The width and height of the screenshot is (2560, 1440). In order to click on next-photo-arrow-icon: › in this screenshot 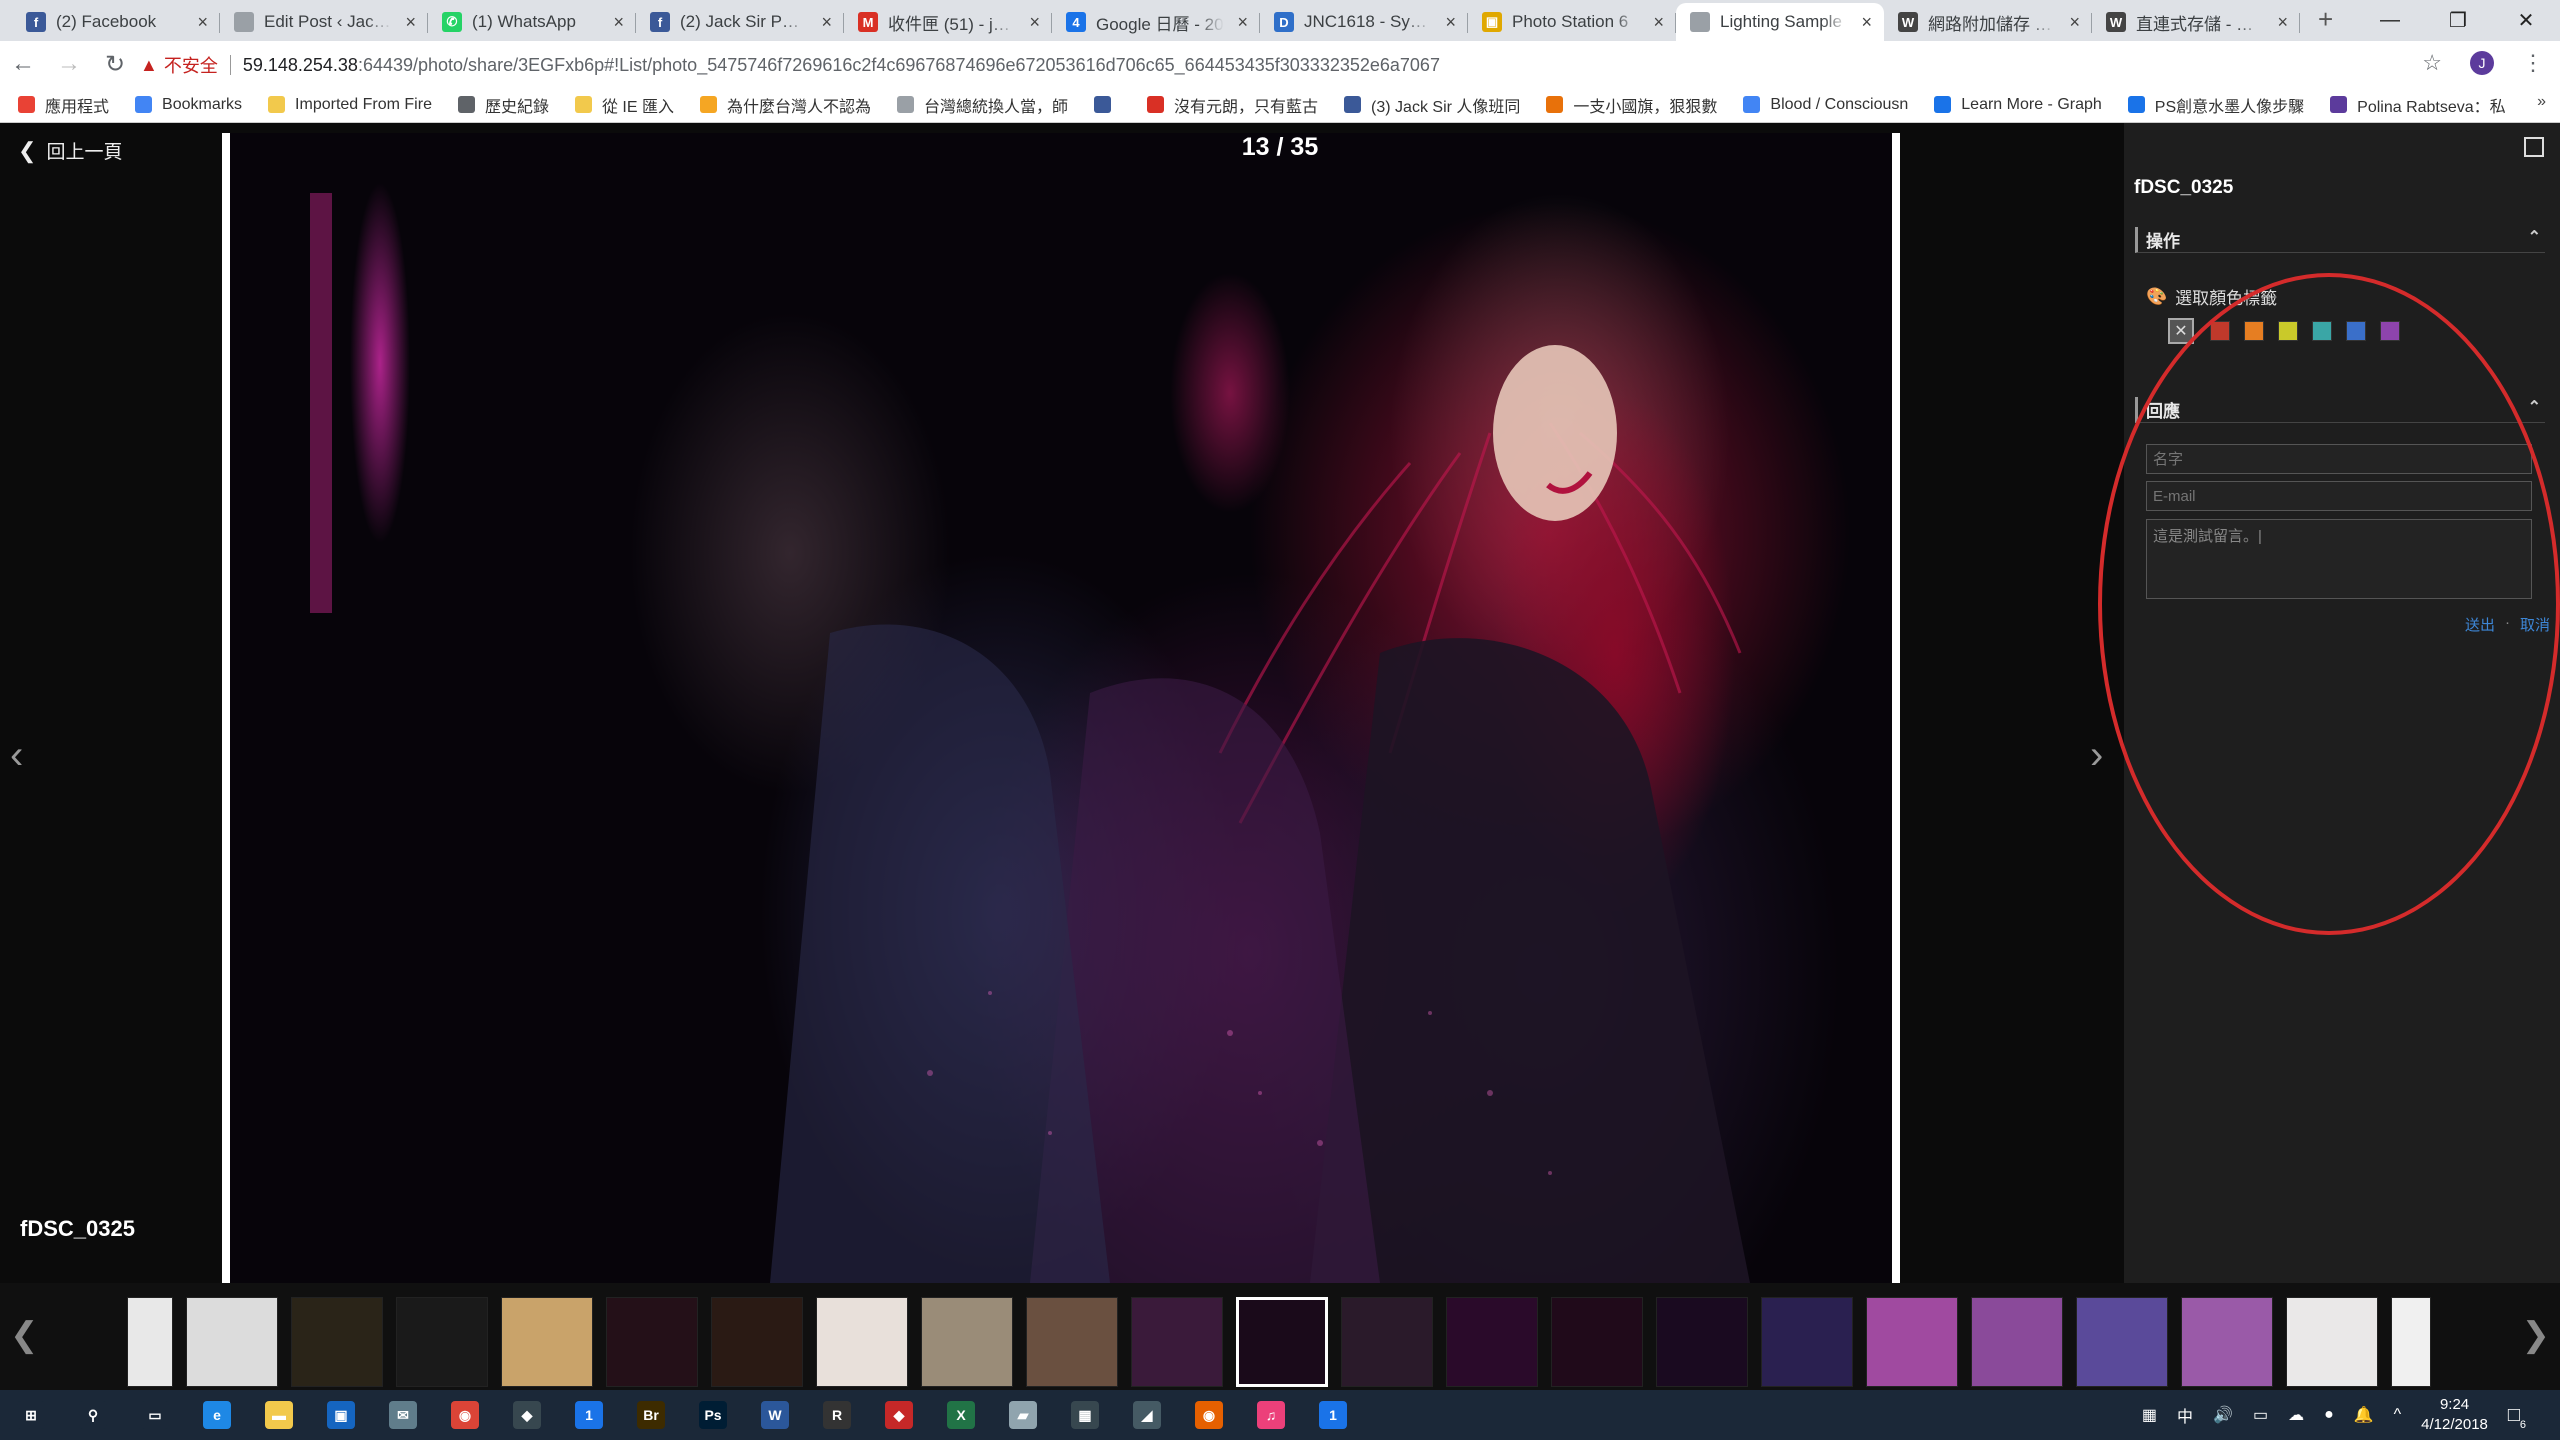, I will do `click(2096, 755)`.